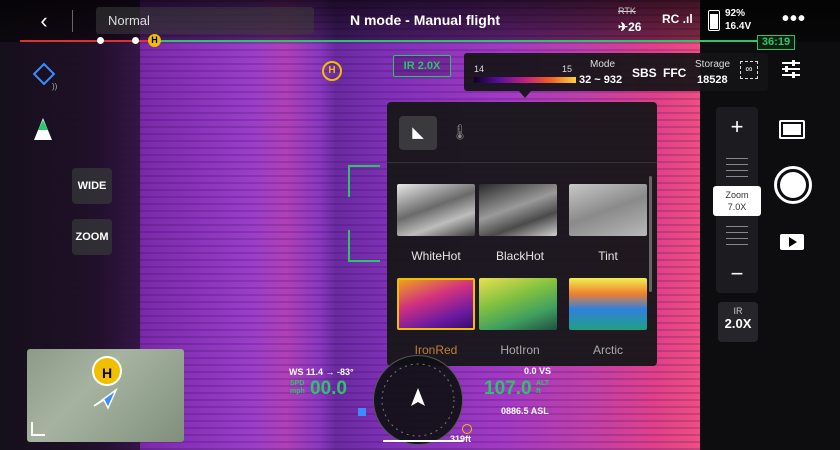  What do you see at coordinates (436, 350) in the screenshot?
I see `palette-label-ironred: IronRed` at bounding box center [436, 350].